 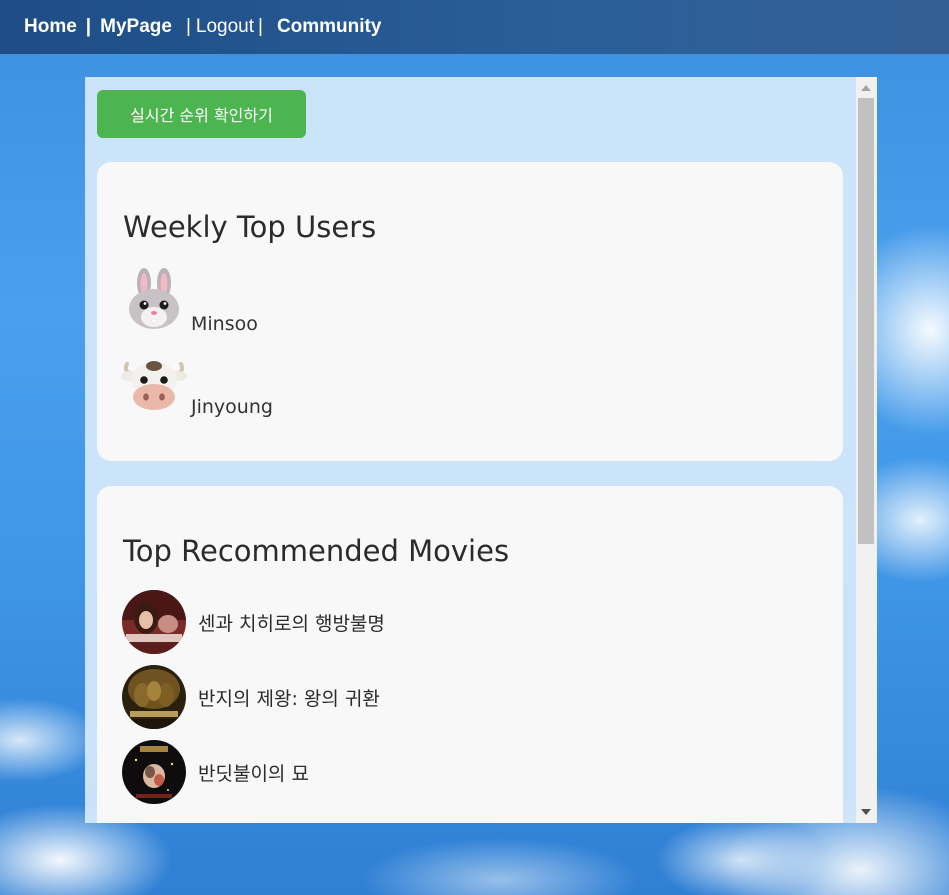 What do you see at coordinates (866, 321) in the screenshot?
I see `scrollbar-thumb` at bounding box center [866, 321].